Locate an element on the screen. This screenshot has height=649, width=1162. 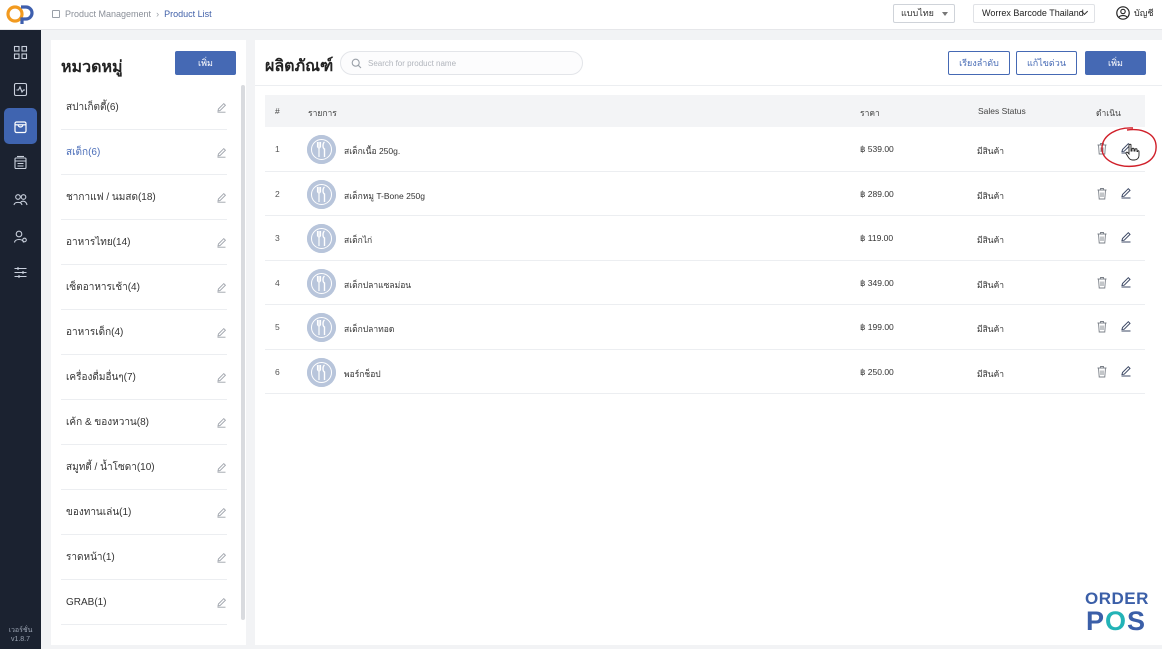
nav-settings is located at coordinates (20, 272).